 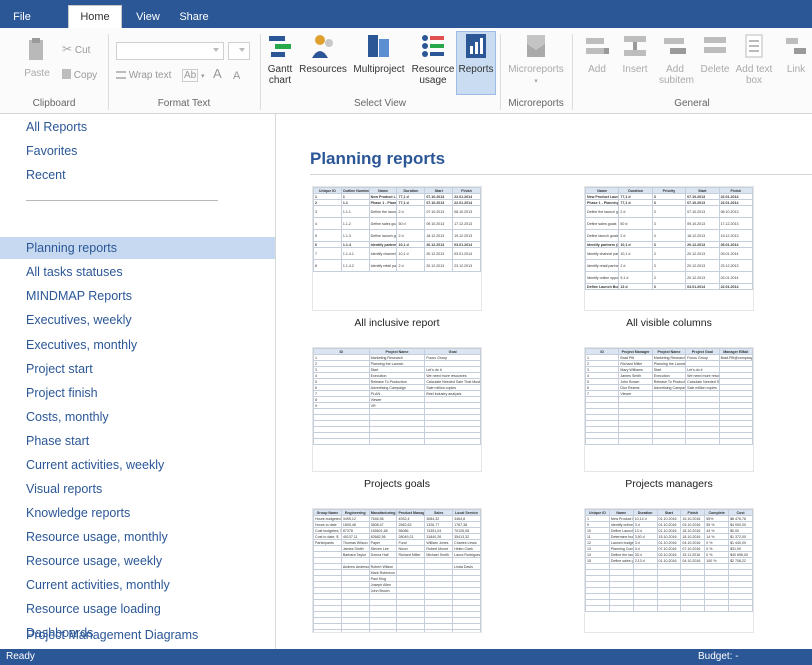 I want to click on select-view-group-label: Select View, so click(x=380, y=103).